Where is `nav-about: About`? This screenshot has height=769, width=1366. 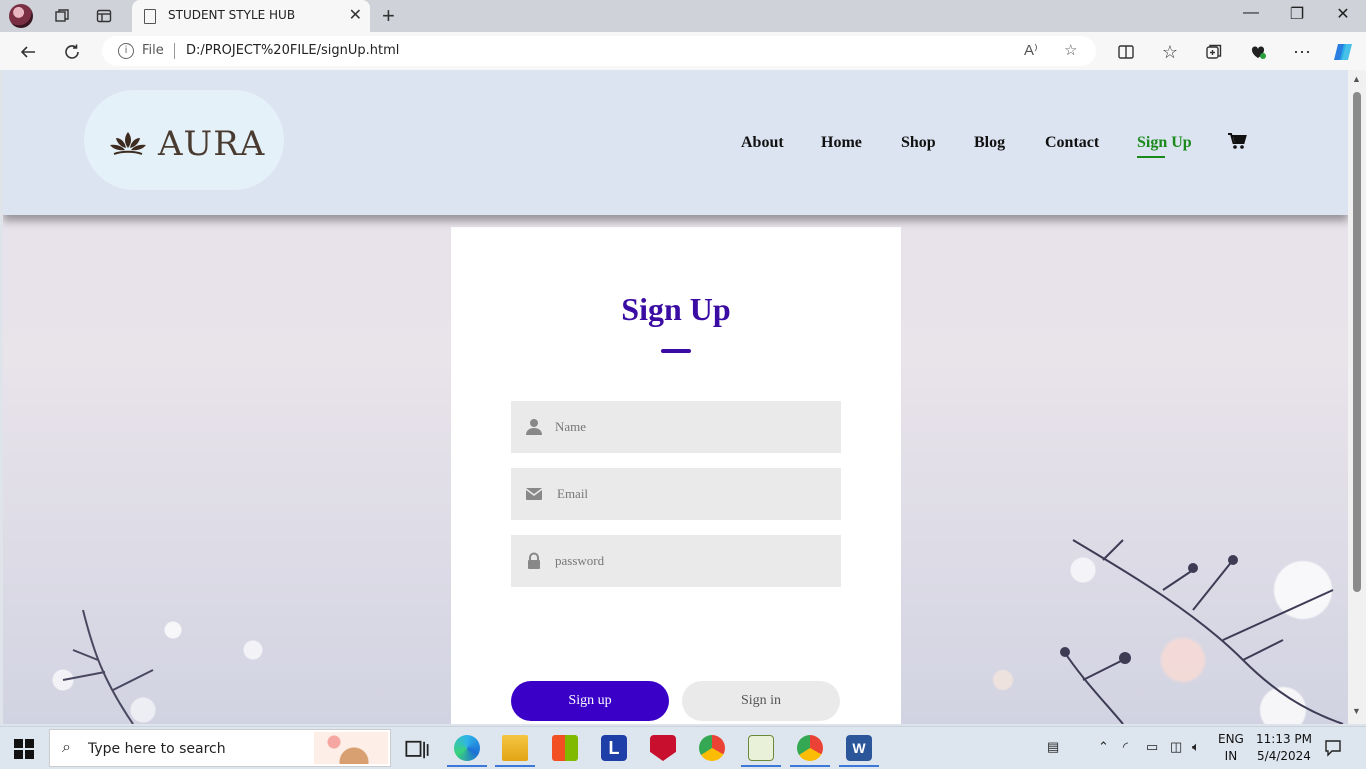
nav-about: About is located at coordinates (762, 143).